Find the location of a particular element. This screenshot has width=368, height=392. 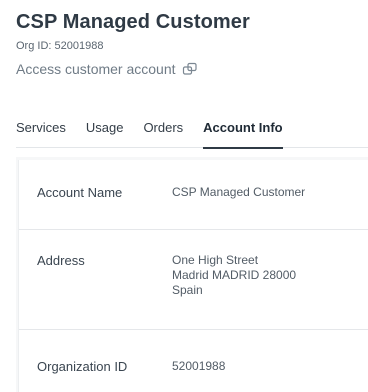

org-id-text: Org ID: 52001988 is located at coordinates (60, 46).